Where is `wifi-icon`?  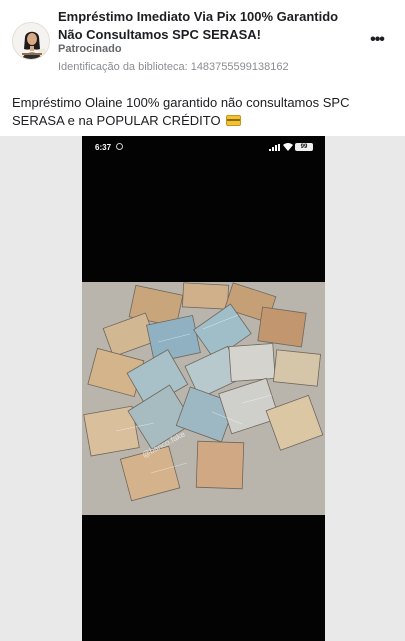 wifi-icon is located at coordinates (288, 147).